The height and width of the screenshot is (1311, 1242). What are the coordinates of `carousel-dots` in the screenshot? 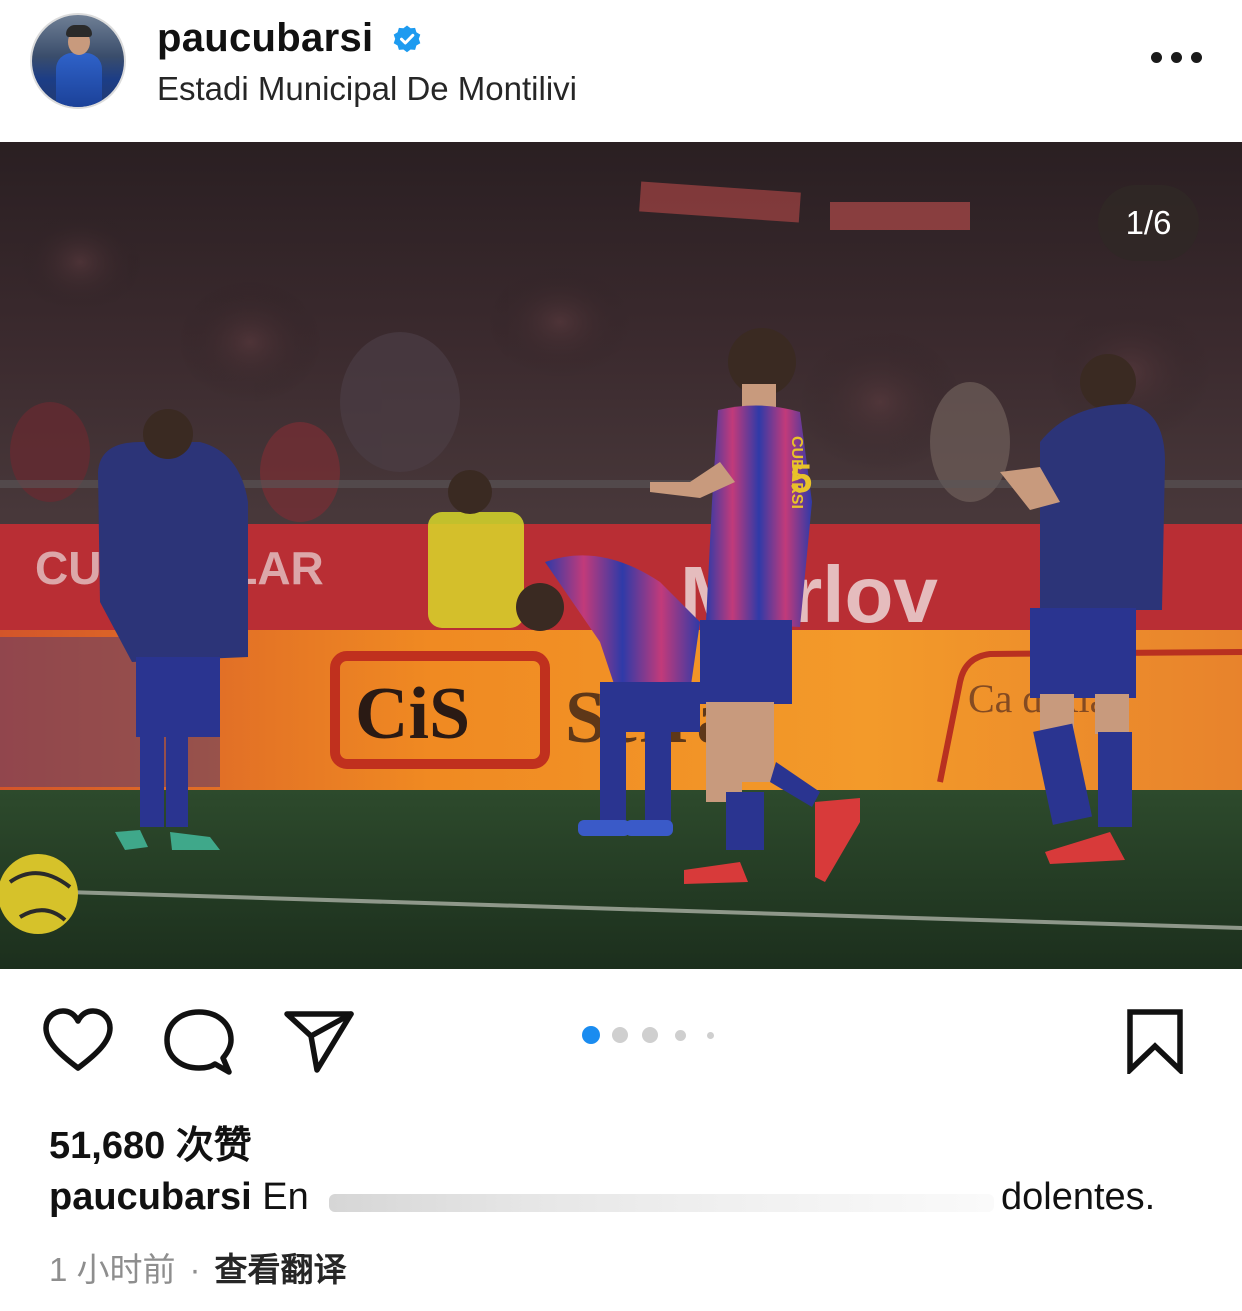 It's located at (653, 1035).